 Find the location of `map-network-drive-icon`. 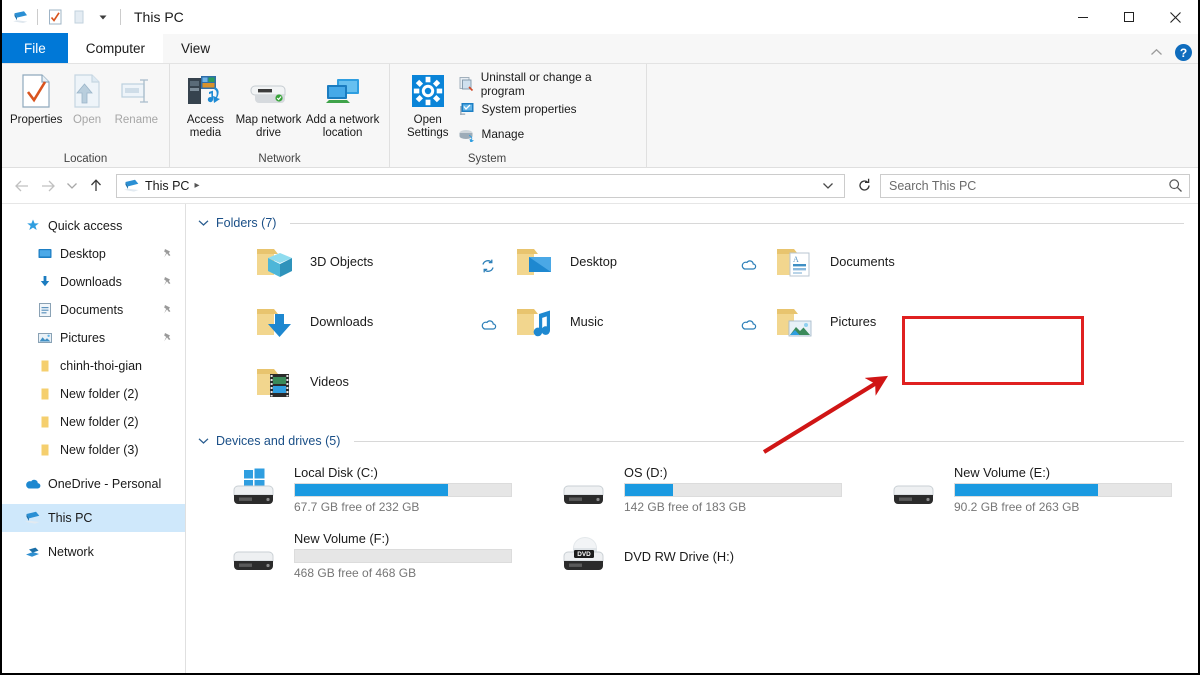

map-network-drive-icon is located at coordinates (269, 91).